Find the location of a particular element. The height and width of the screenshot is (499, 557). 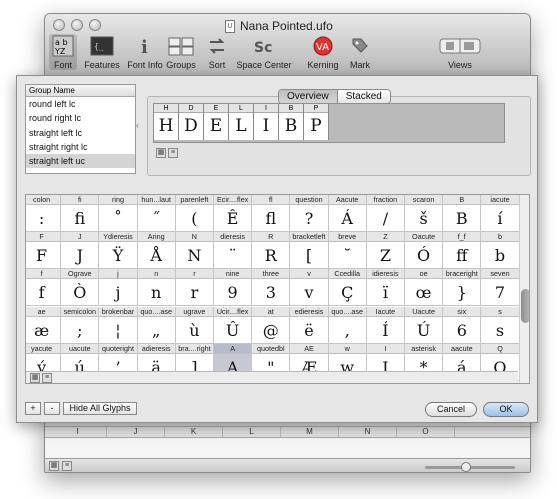

toolbar-item-space-center: Sc Space Center is located at coordinates (264, 52).